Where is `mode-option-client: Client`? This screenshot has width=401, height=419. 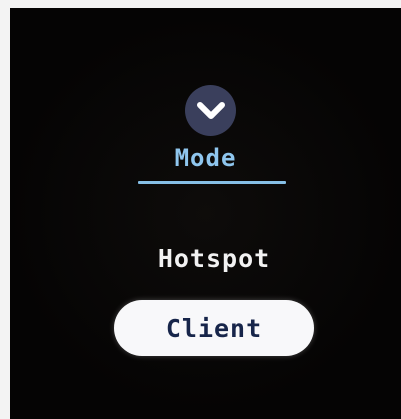 mode-option-client: Client is located at coordinates (214, 328).